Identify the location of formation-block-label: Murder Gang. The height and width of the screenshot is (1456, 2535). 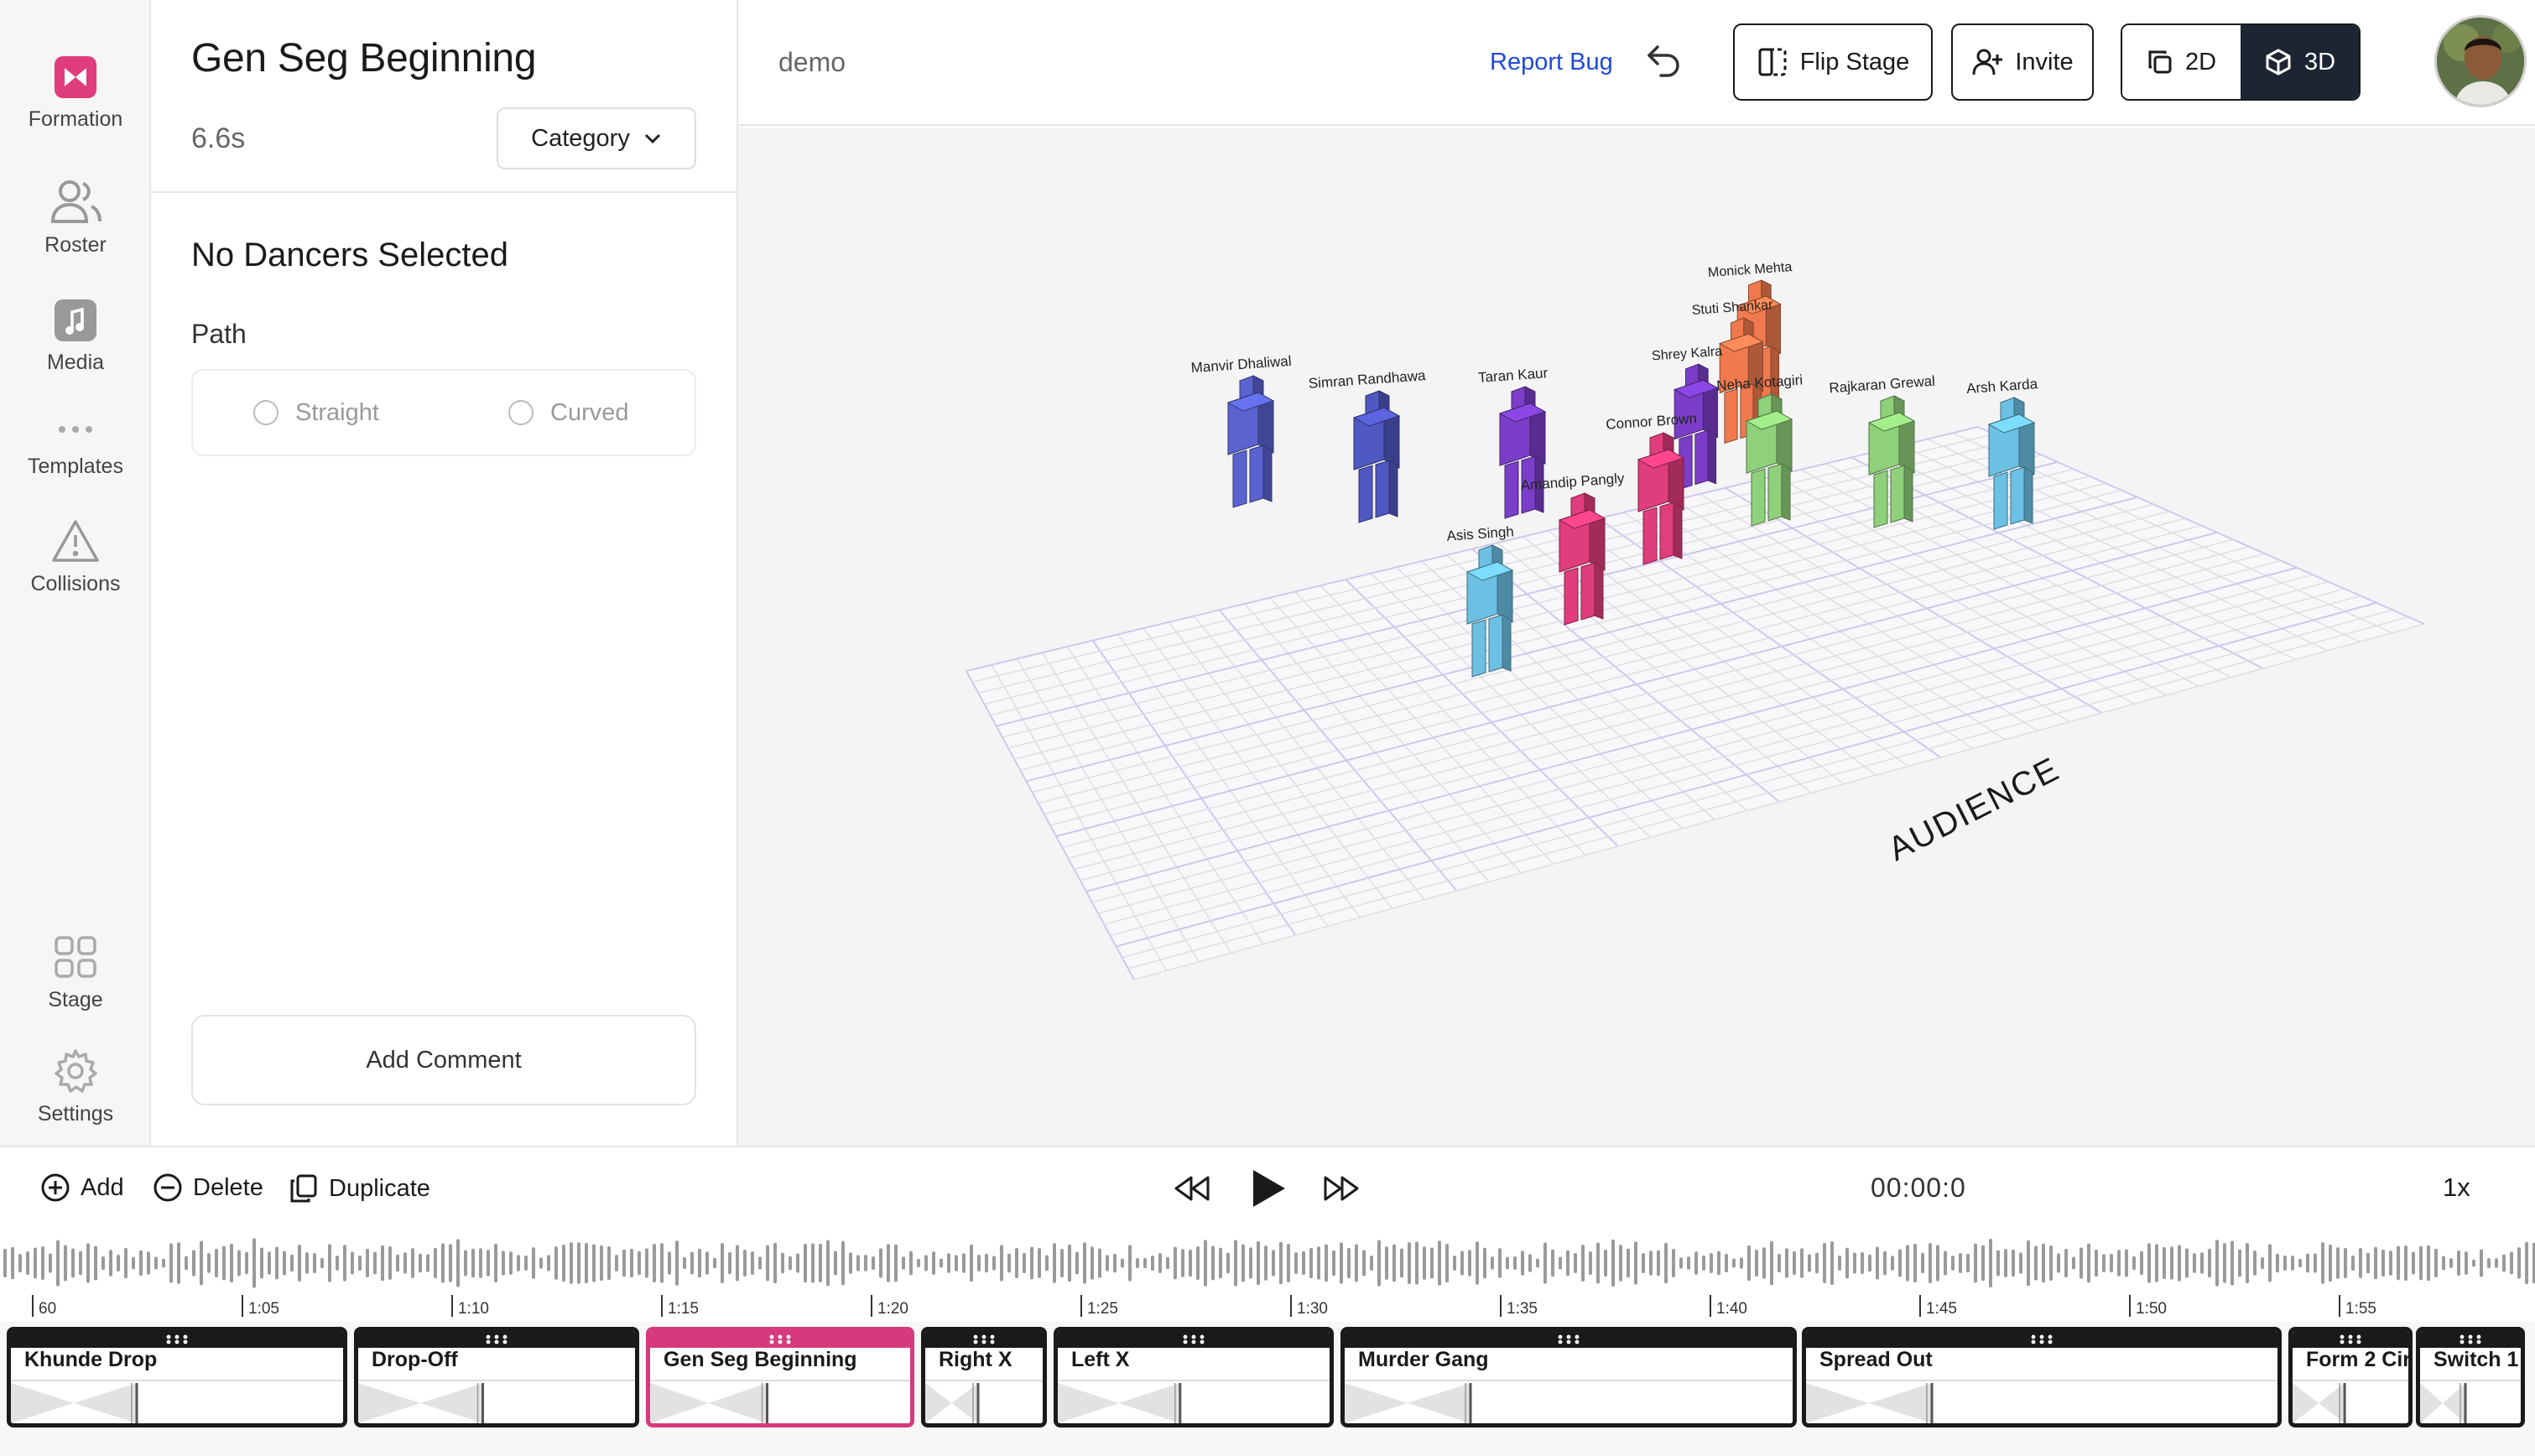
(1423, 1359).